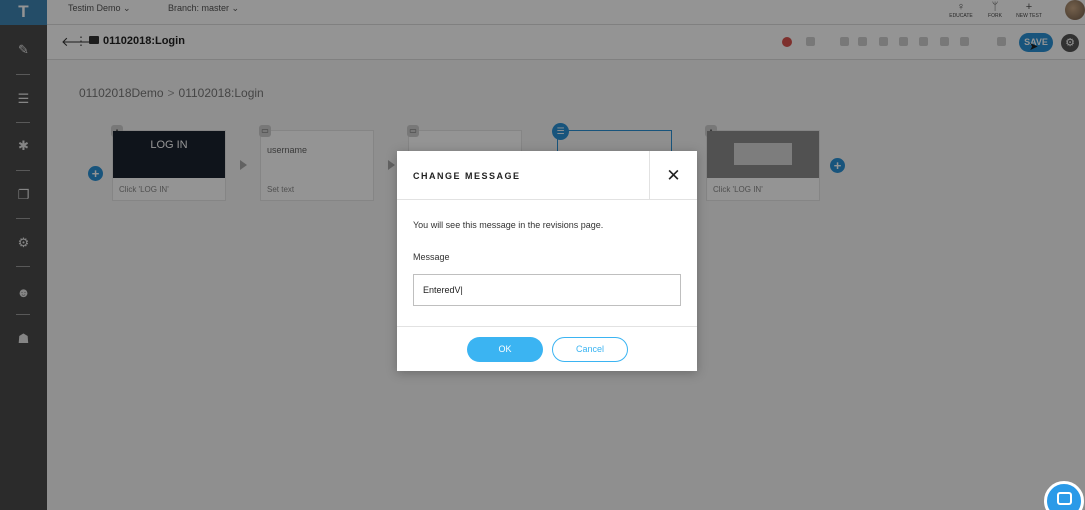 The width and height of the screenshot is (1085, 510). I want to click on close-icon: ✕, so click(673, 175).